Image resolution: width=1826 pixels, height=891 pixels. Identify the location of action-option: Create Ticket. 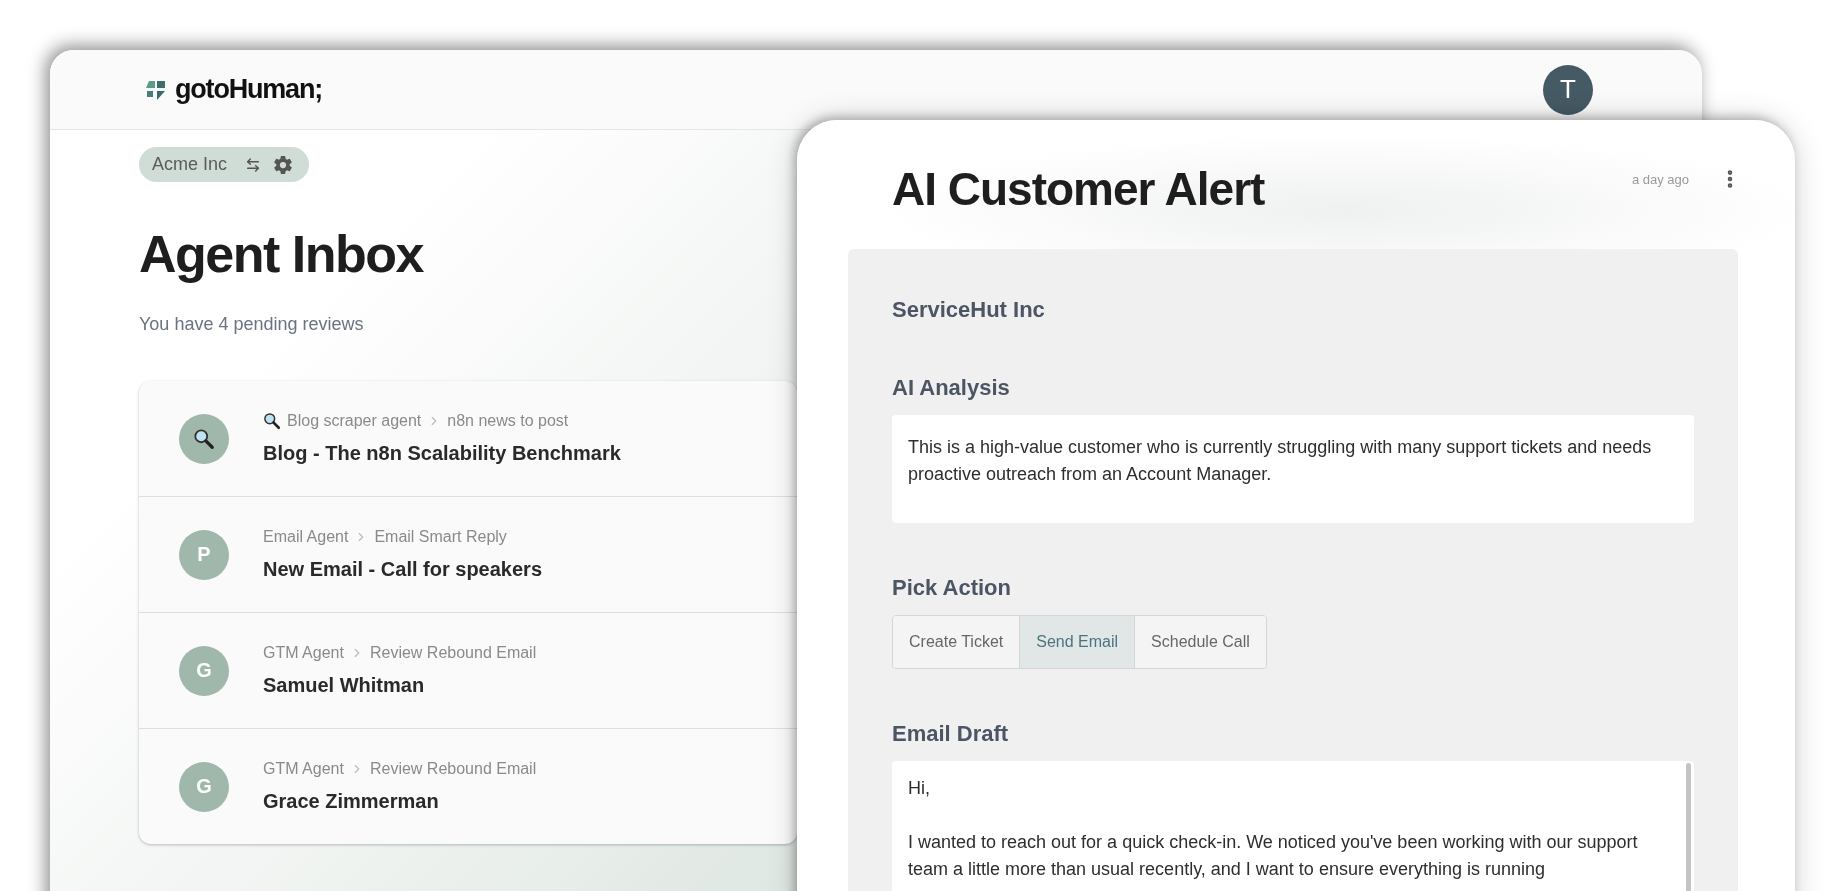
(956, 642).